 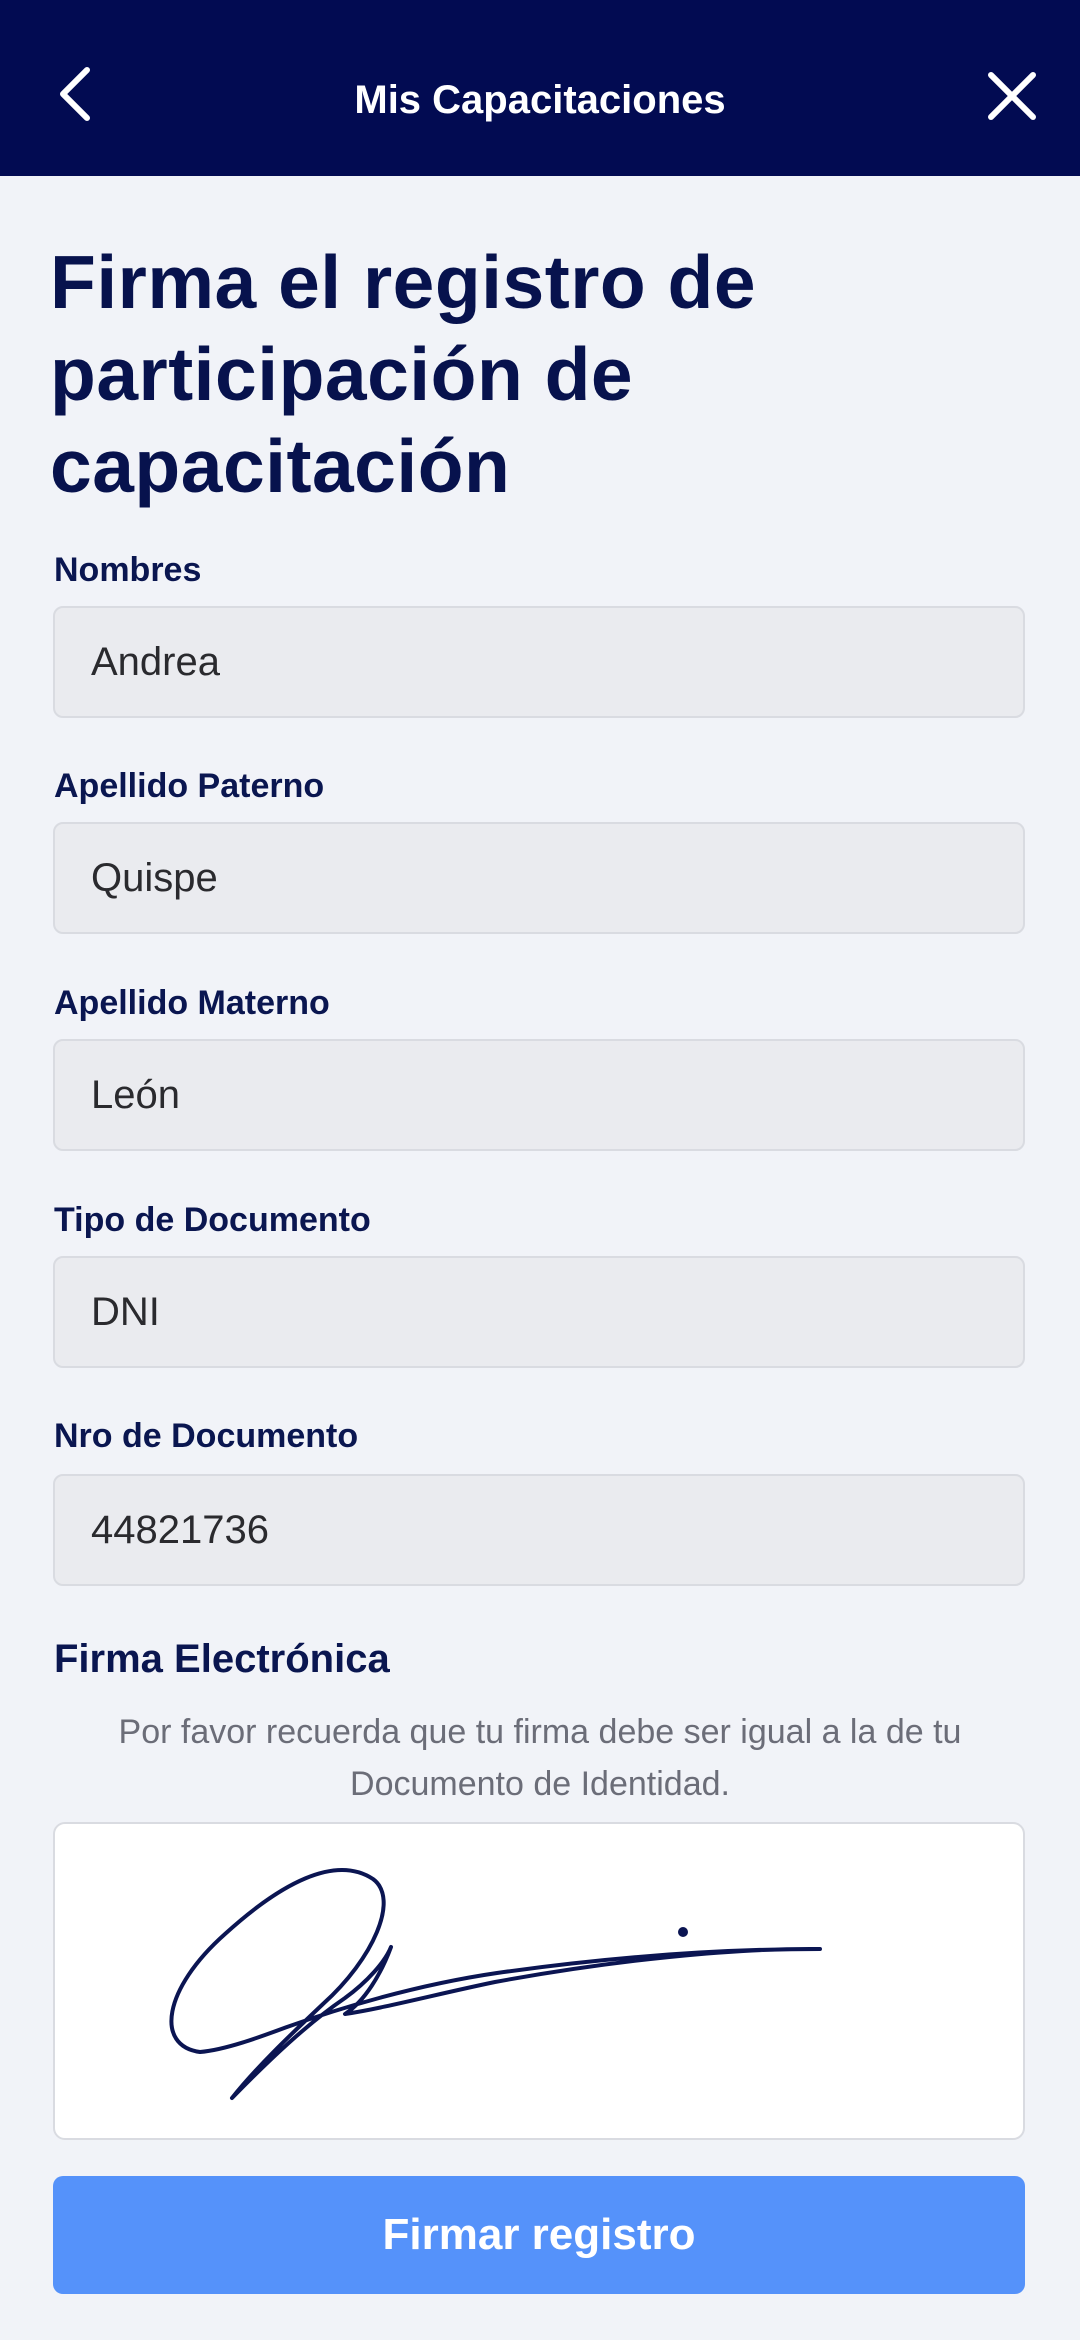 What do you see at coordinates (539, 1312) in the screenshot?
I see `tipo-documento-input` at bounding box center [539, 1312].